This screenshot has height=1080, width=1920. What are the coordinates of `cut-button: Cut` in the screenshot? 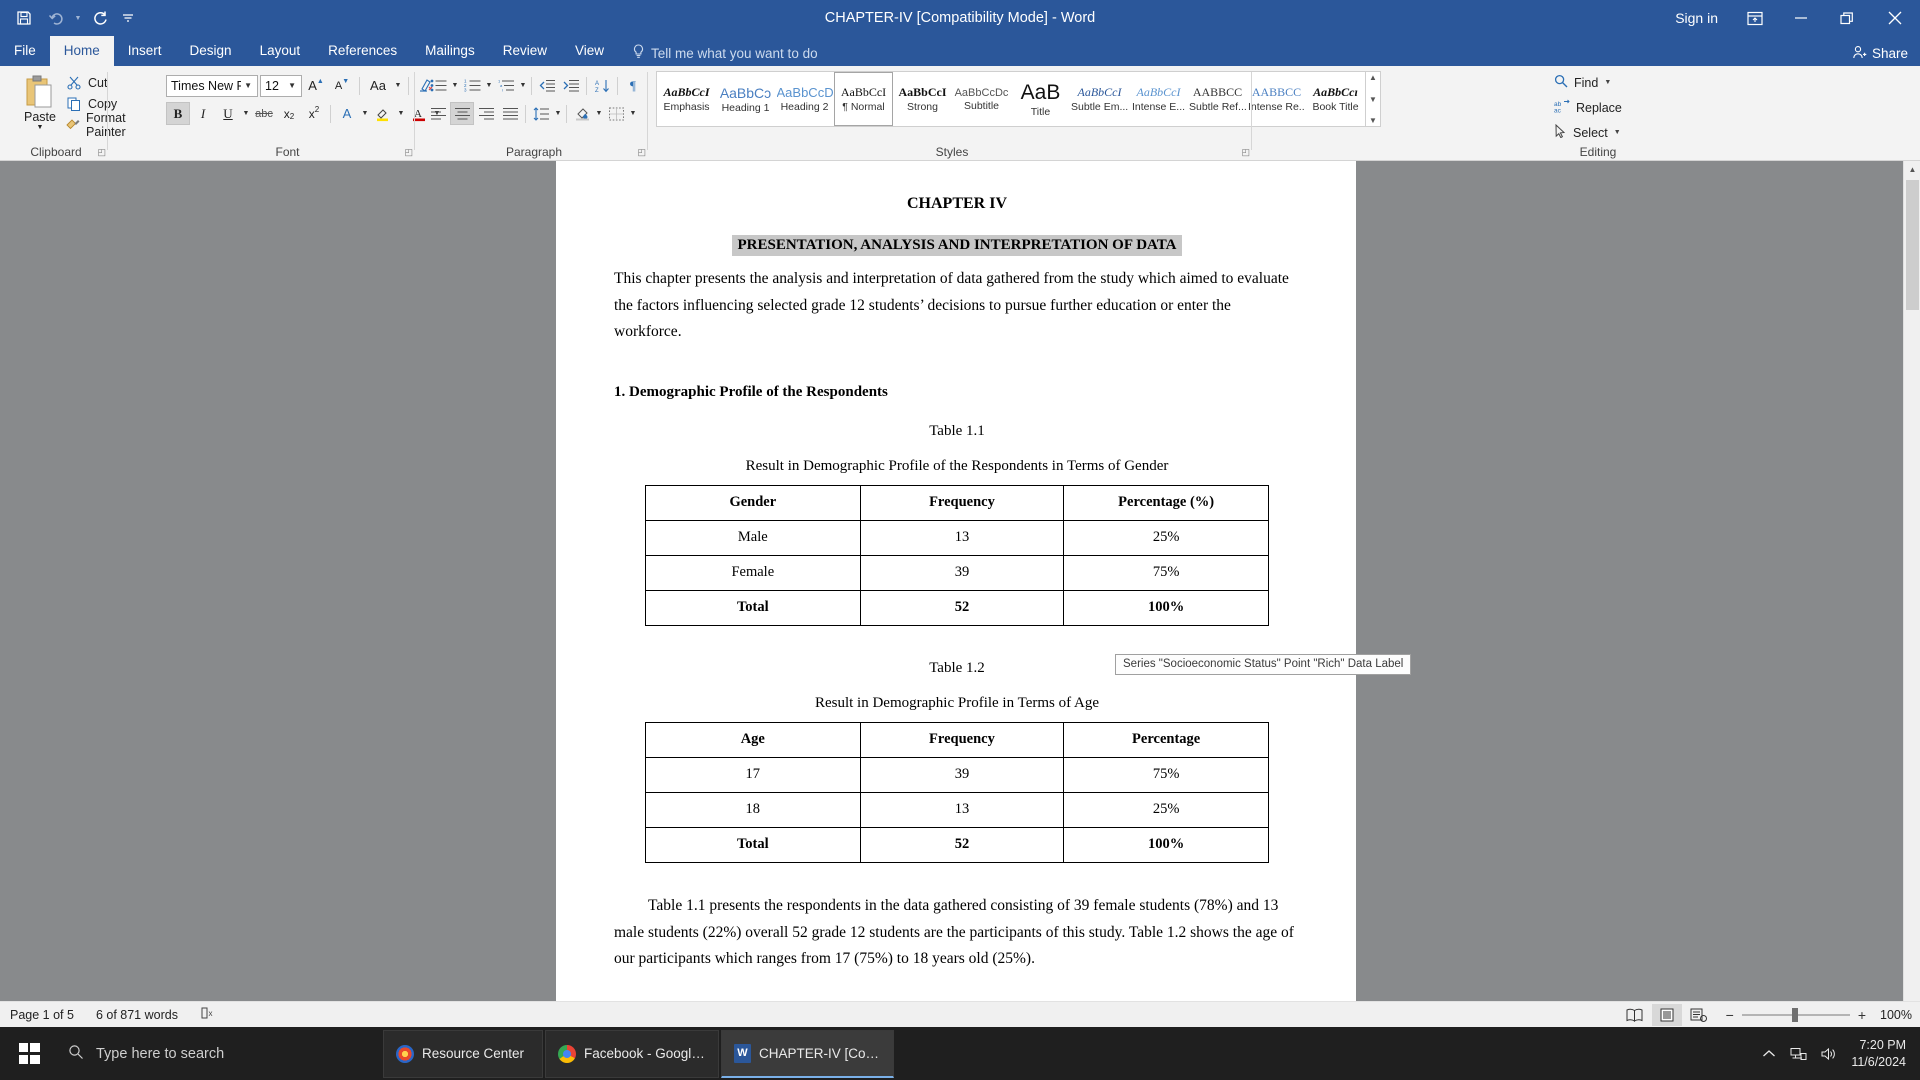 It's located at (97, 82).